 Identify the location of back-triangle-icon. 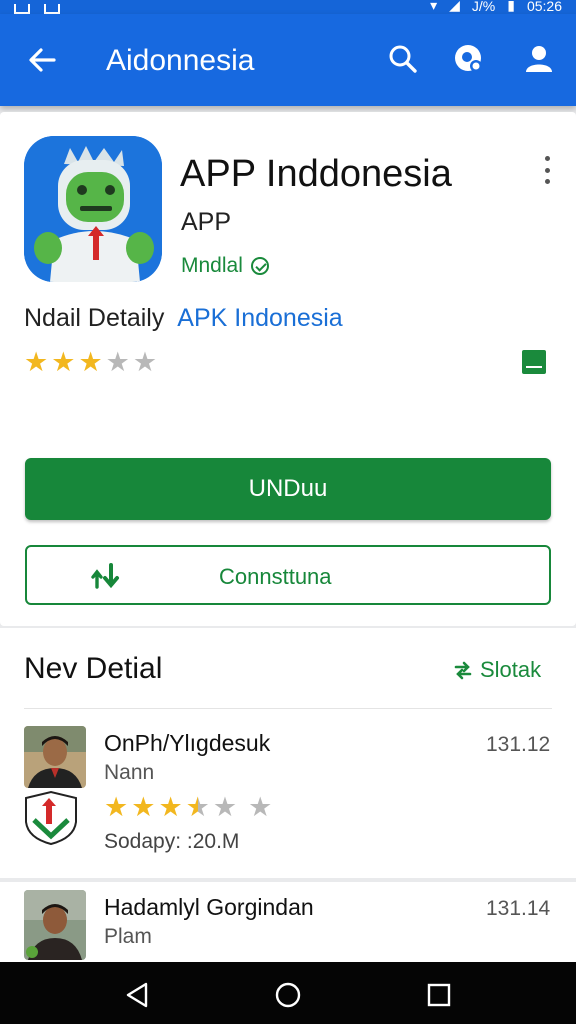
(137, 995).